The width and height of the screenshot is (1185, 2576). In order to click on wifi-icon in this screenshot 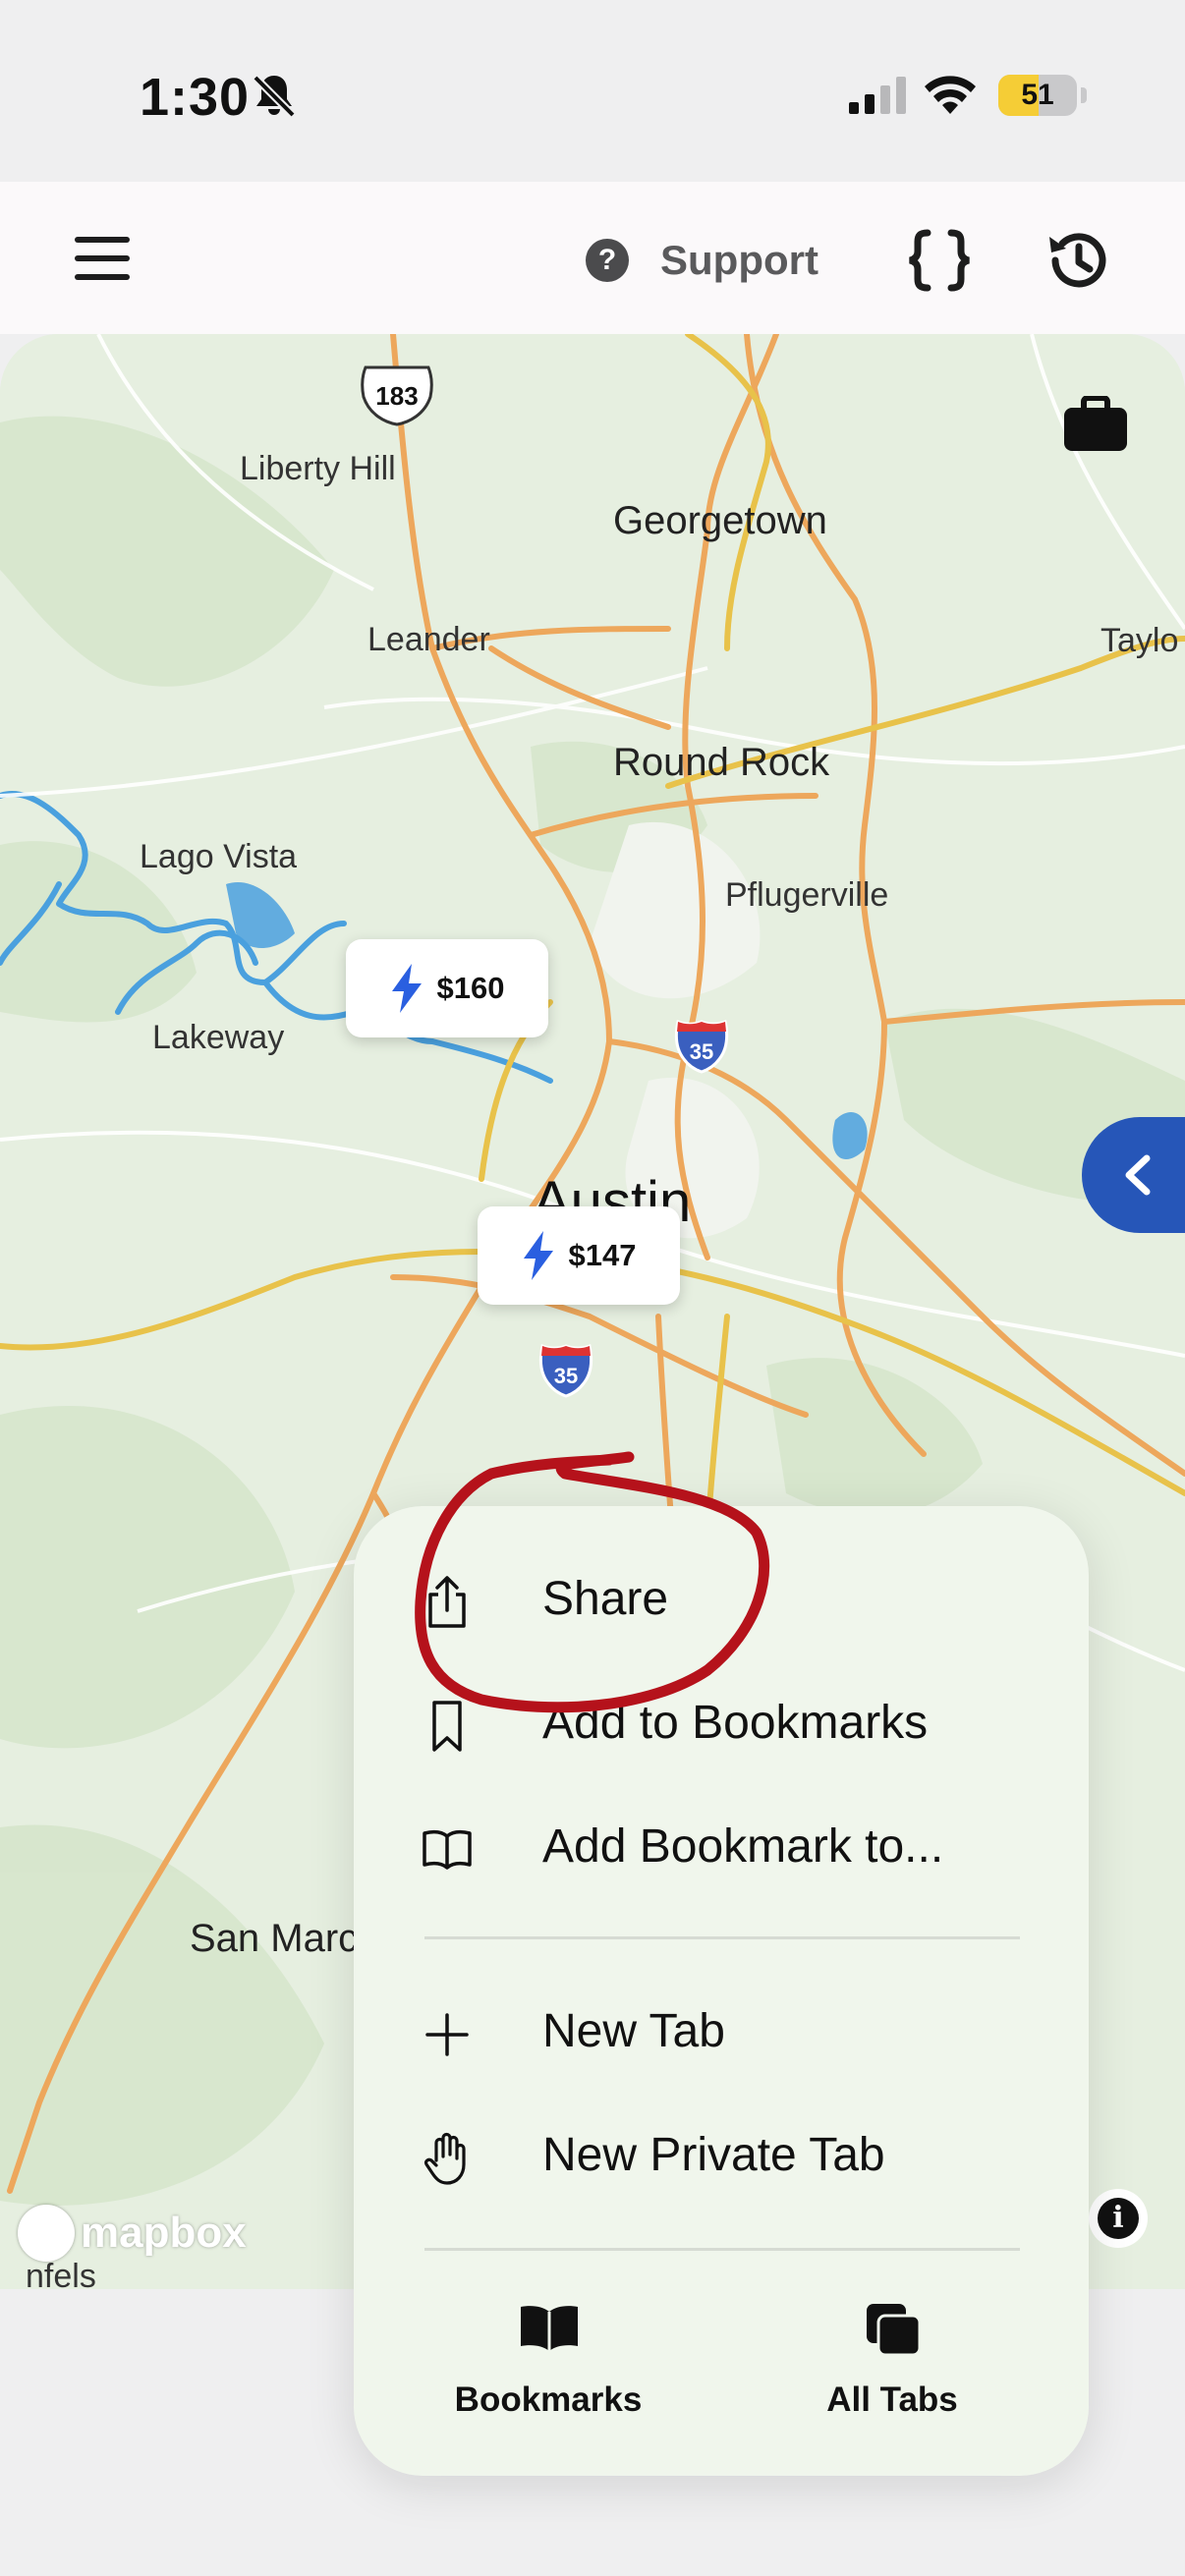, I will do `click(951, 95)`.